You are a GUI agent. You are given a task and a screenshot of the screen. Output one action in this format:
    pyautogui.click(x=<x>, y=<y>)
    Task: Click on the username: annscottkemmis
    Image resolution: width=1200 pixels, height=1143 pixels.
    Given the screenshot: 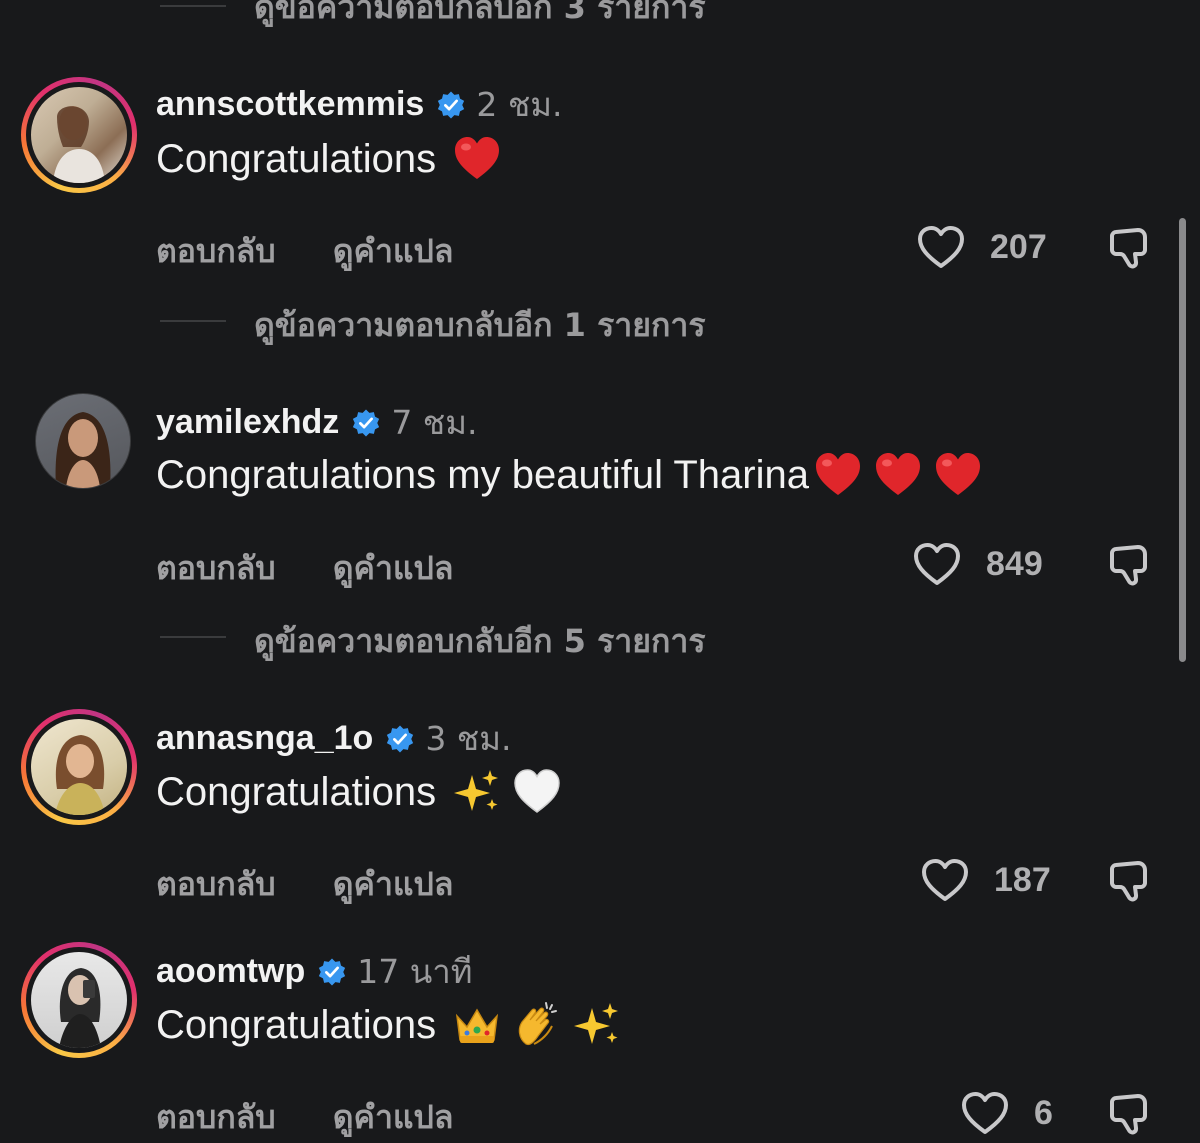 What is the action you would take?
    pyautogui.click(x=290, y=104)
    